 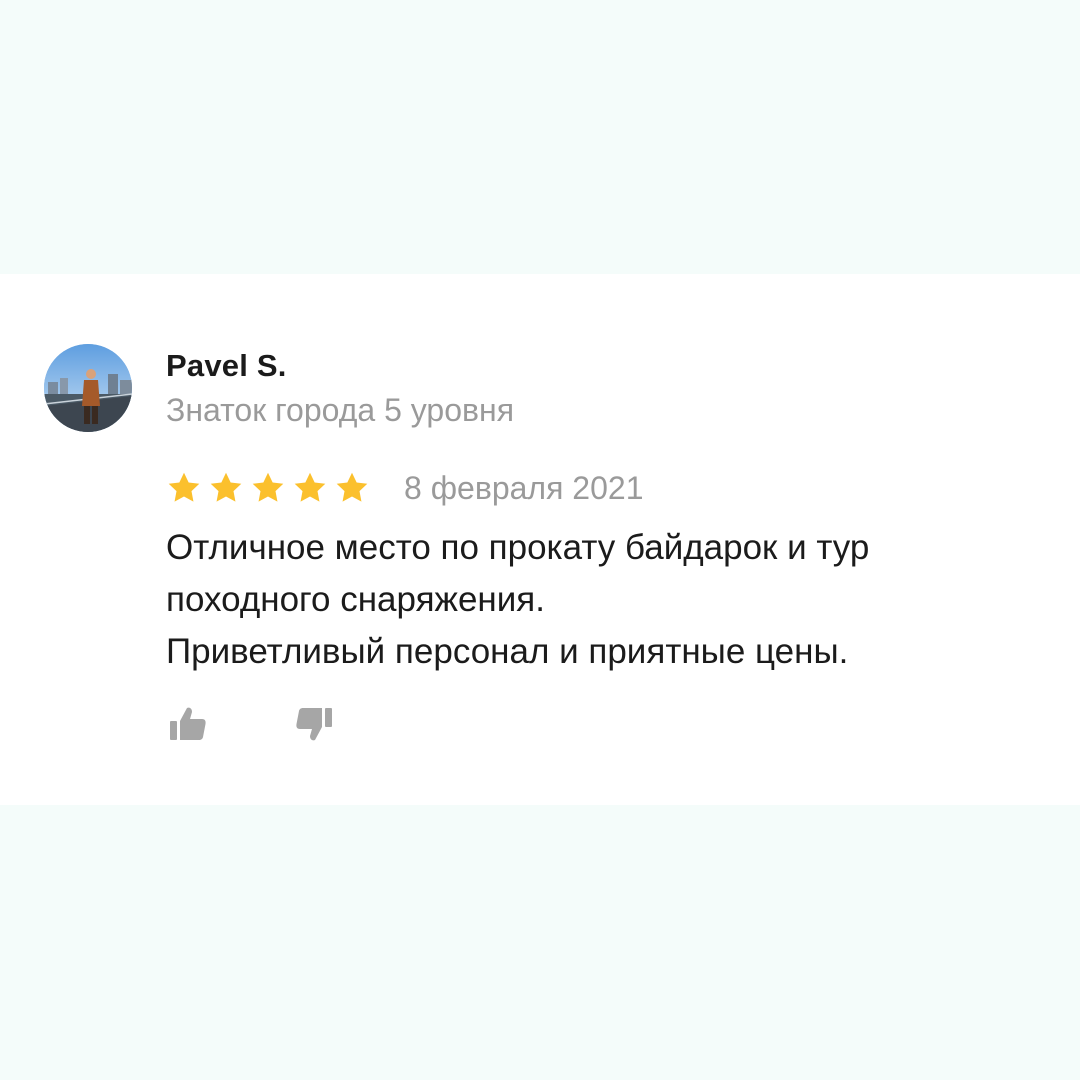 I want to click on like-button, so click(x=188, y=724).